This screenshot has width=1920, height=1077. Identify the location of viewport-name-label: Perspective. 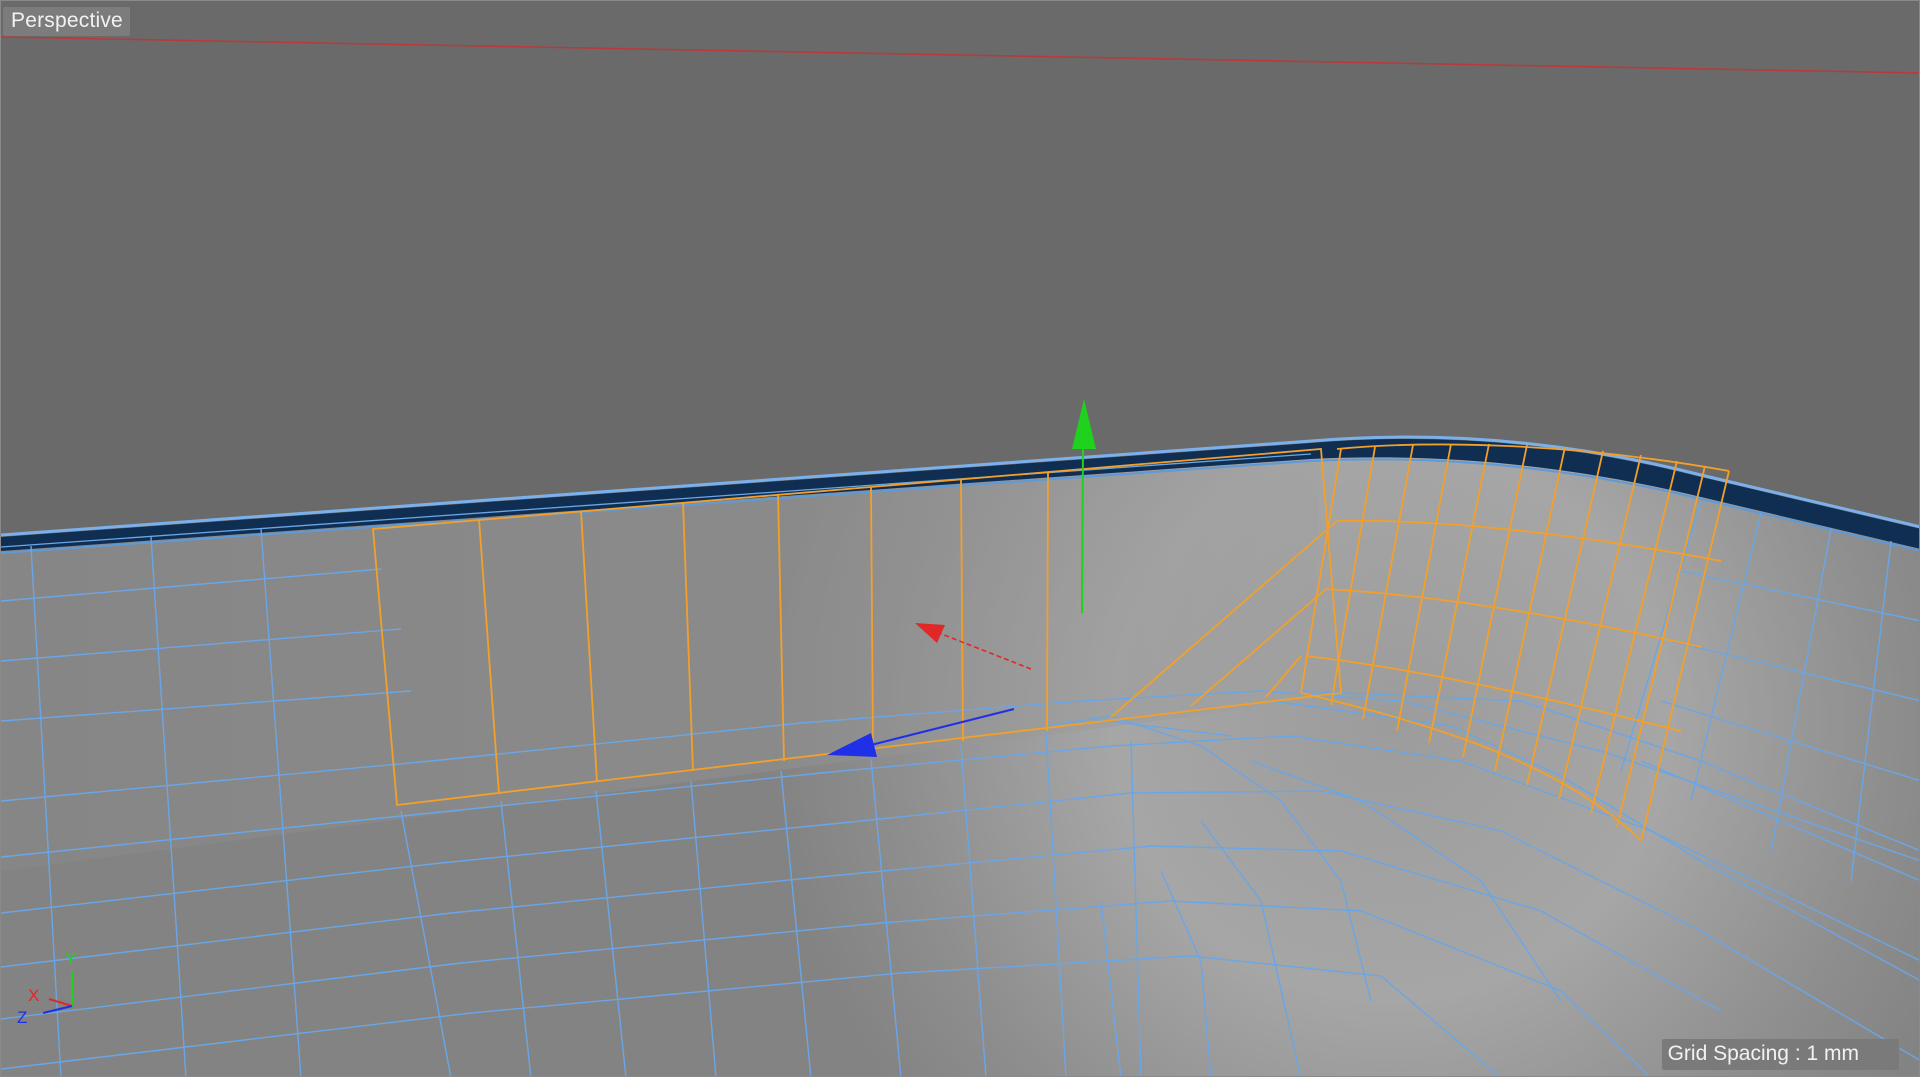
(66, 21).